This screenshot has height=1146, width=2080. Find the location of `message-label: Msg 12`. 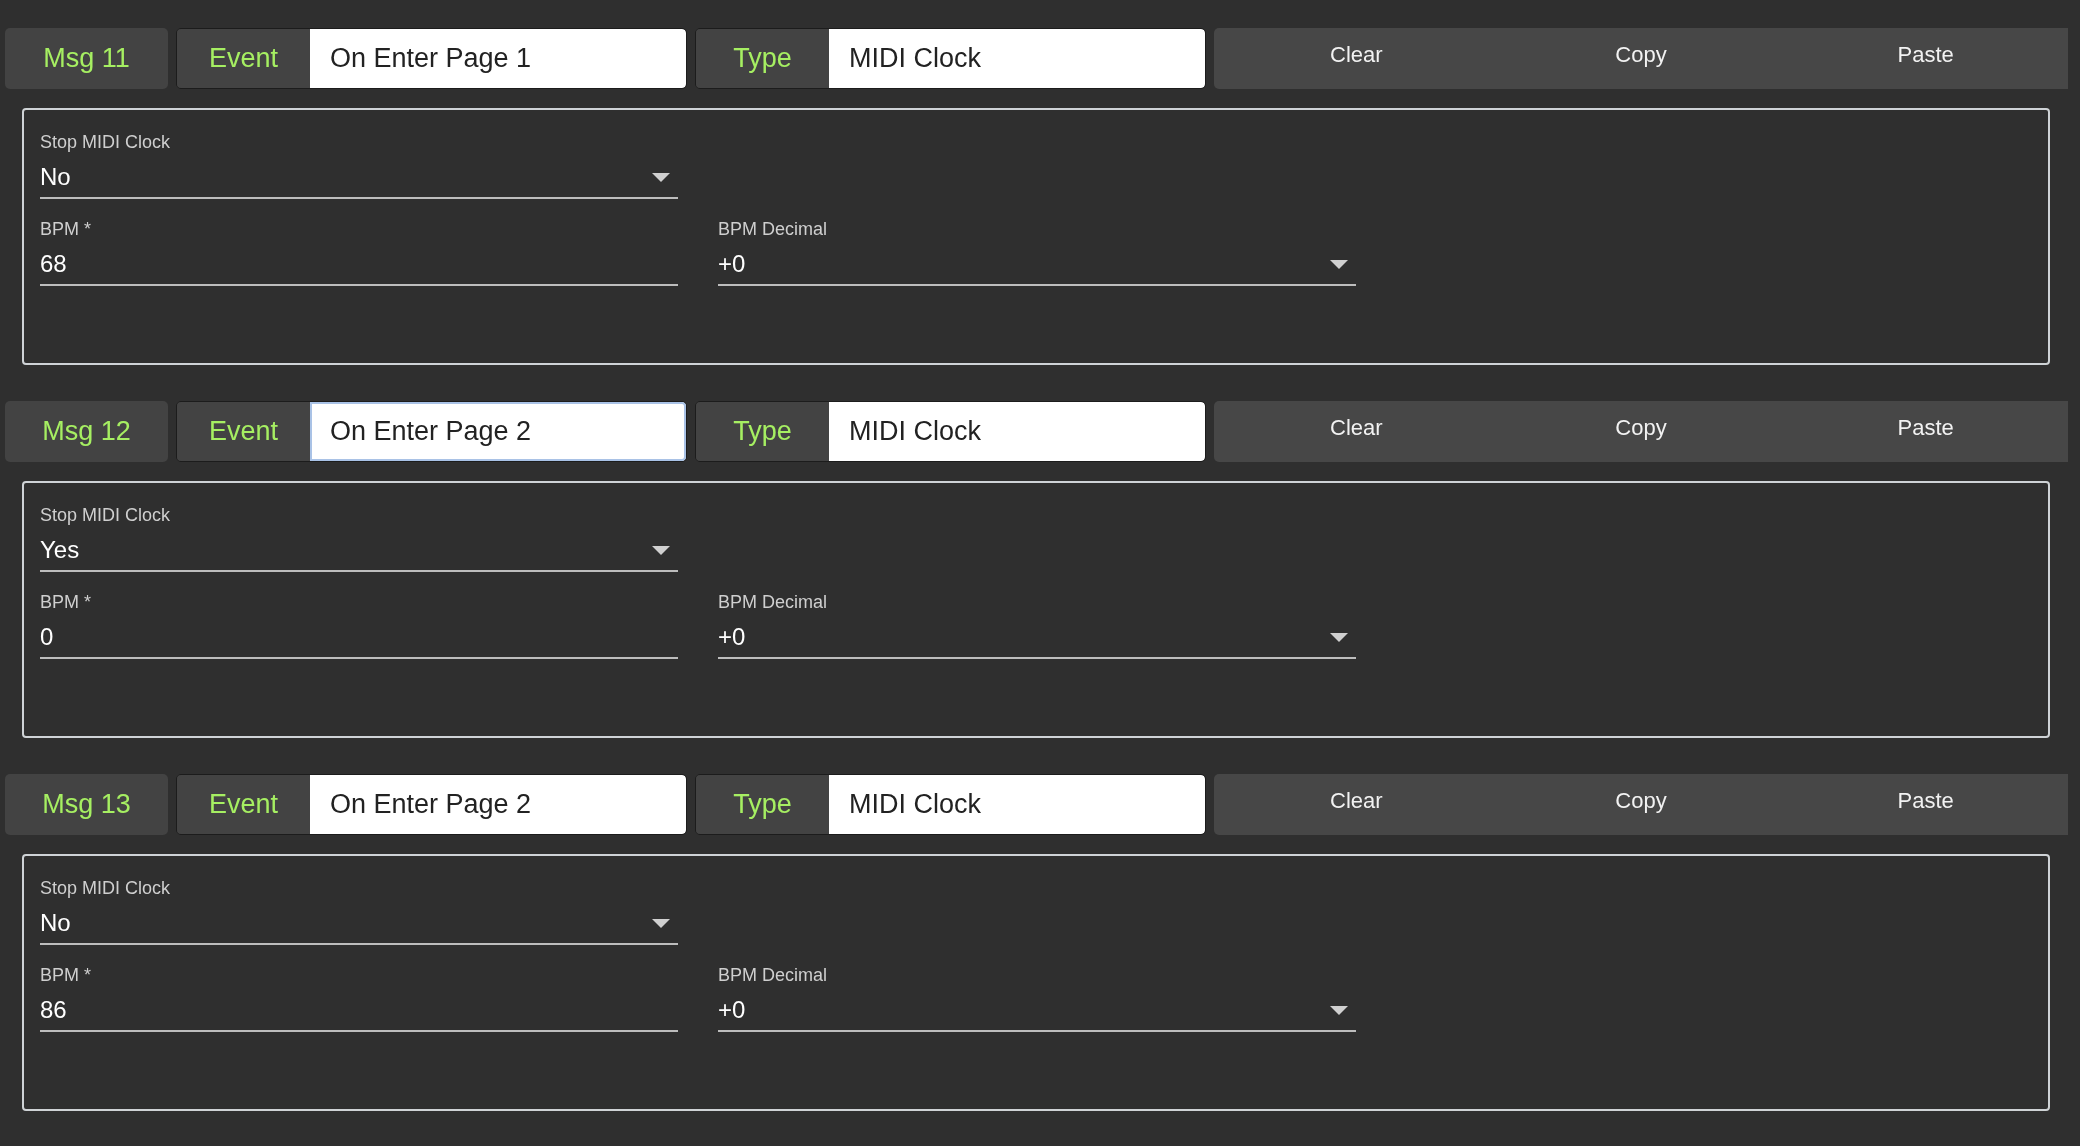

message-label: Msg 12 is located at coordinates (86, 431).